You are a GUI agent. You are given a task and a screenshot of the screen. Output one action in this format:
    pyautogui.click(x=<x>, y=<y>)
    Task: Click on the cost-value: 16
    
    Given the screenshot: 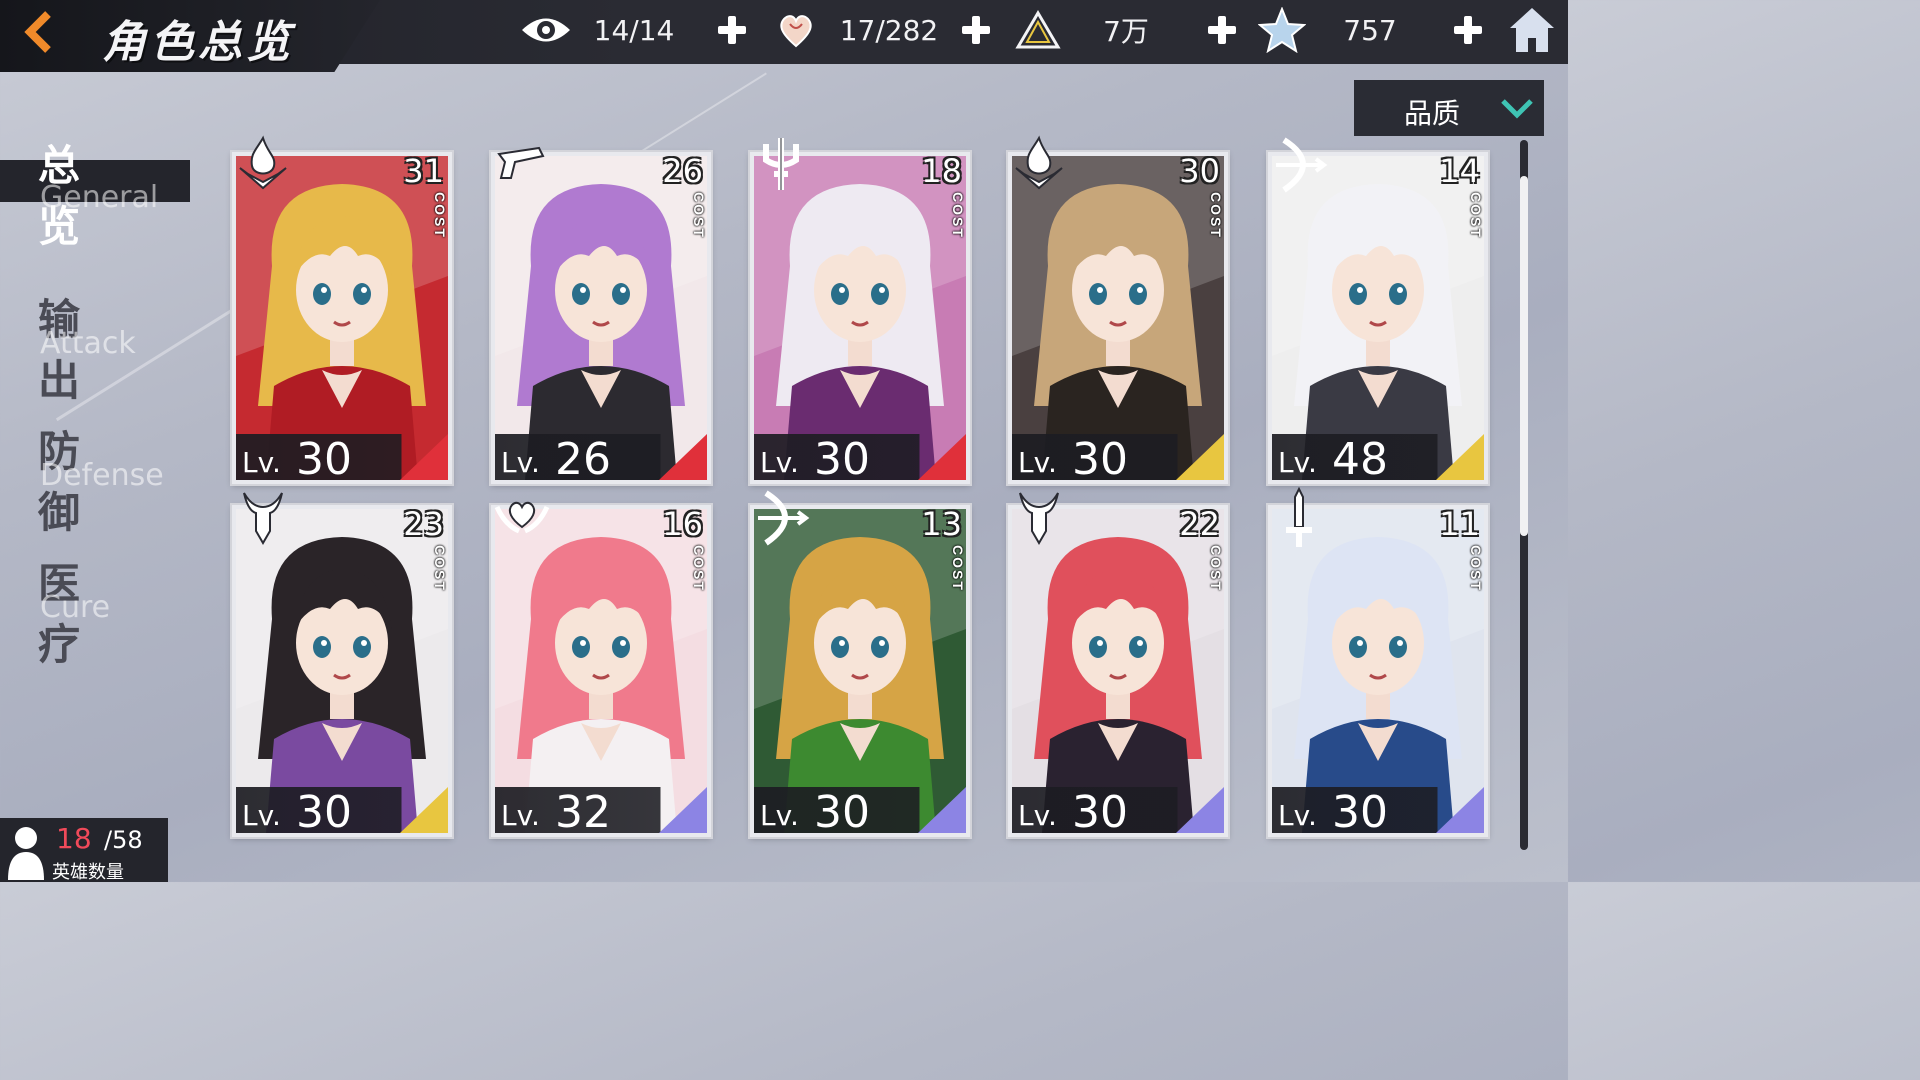 What is the action you would take?
    pyautogui.click(x=682, y=524)
    